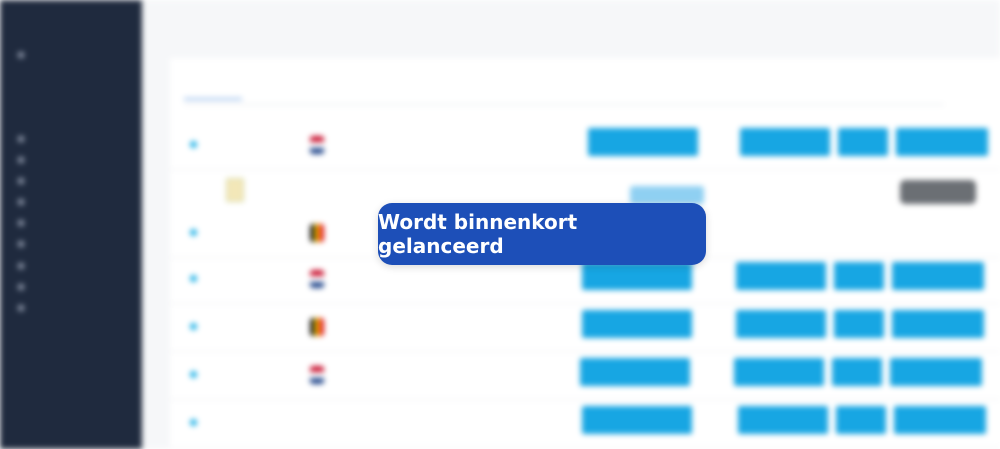 The height and width of the screenshot is (449, 1000). What do you see at coordinates (71, 224) in the screenshot?
I see `sidebar` at bounding box center [71, 224].